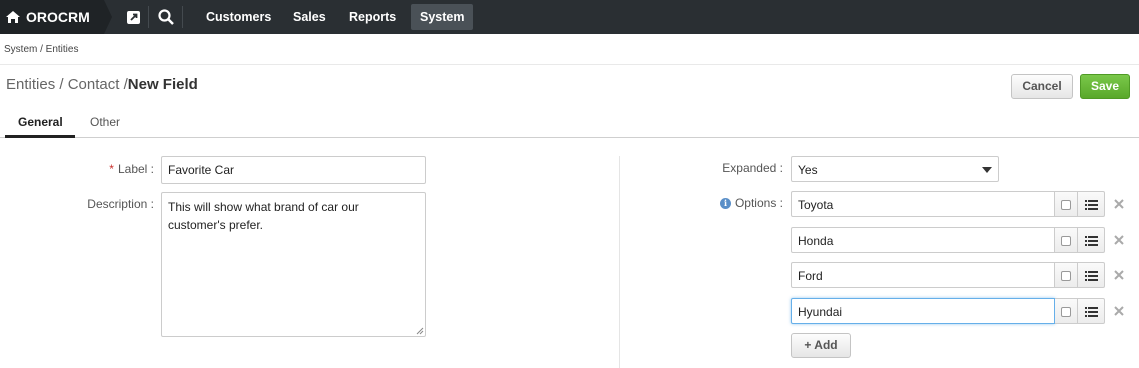 The width and height of the screenshot is (1139, 368). I want to click on options-field-label: i Options :, so click(731, 203).